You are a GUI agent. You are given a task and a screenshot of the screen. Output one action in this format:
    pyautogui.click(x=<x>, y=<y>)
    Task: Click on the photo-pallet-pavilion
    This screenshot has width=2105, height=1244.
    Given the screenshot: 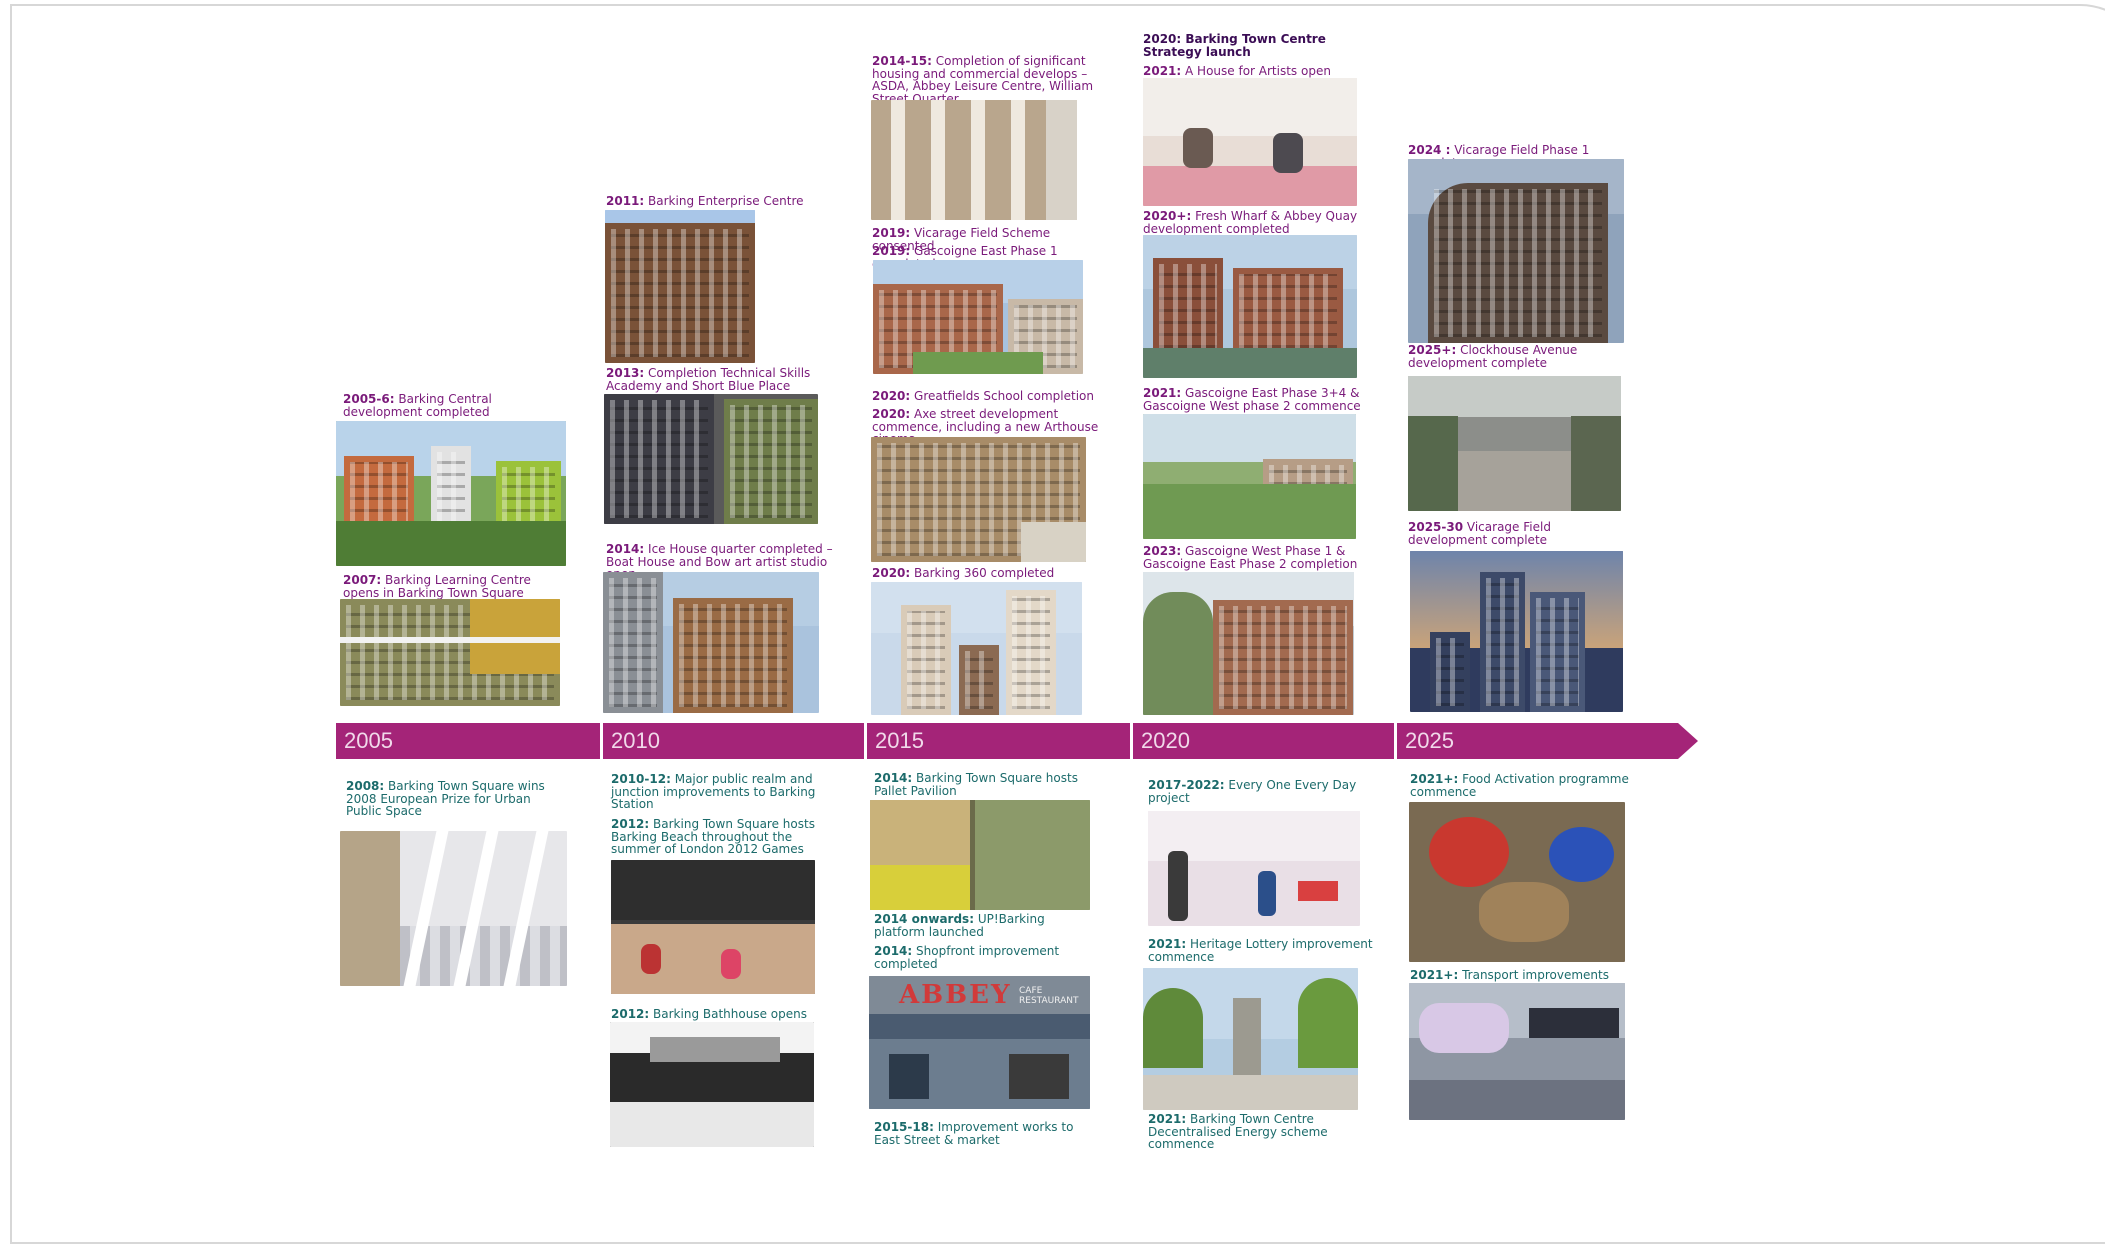 What is the action you would take?
    pyautogui.click(x=980, y=855)
    